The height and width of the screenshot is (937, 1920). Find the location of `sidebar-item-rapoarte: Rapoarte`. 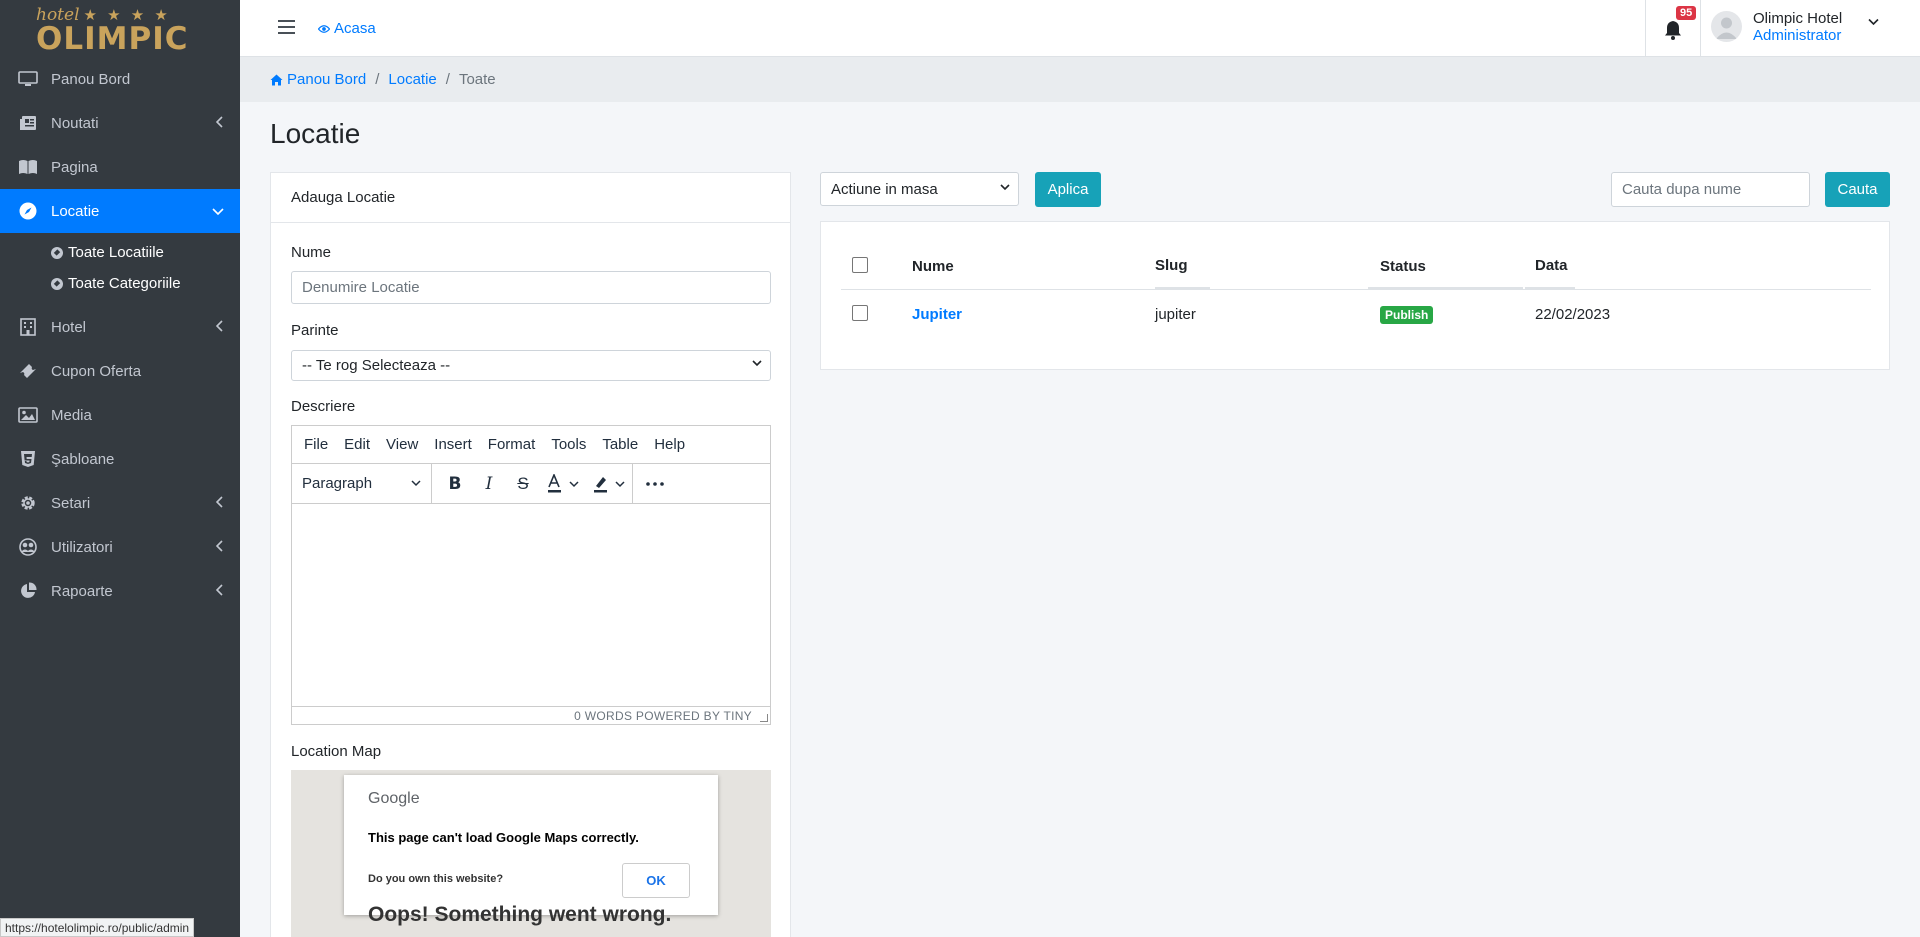

sidebar-item-rapoarte: Rapoarte is located at coordinates (120, 591).